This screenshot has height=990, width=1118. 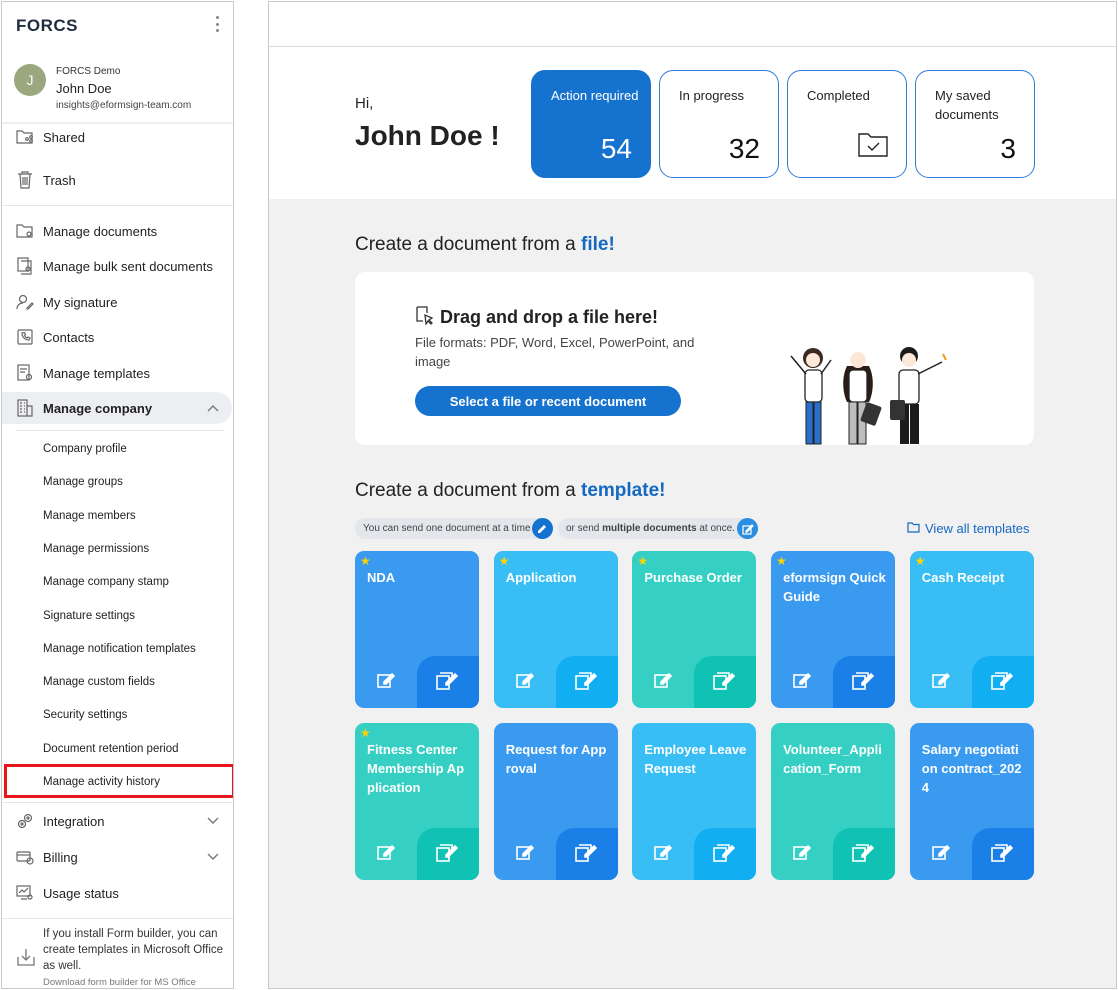 What do you see at coordinates (454, 528) in the screenshot?
I see `send-one-hint: You can send one document at a time` at bounding box center [454, 528].